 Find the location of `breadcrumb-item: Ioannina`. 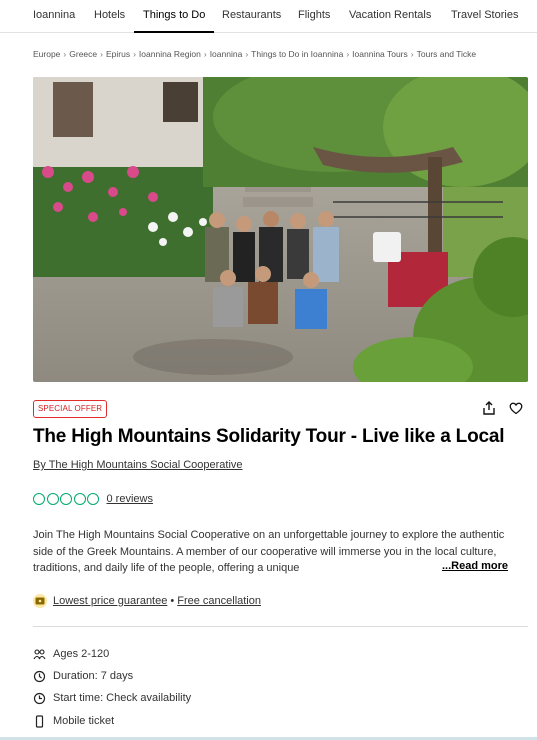

breadcrumb-item: Ioannina is located at coordinates (226, 54).